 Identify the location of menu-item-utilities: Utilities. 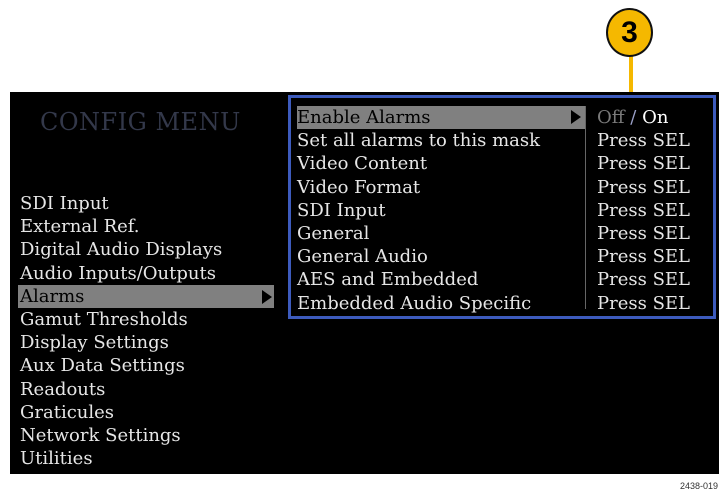
(146, 458).